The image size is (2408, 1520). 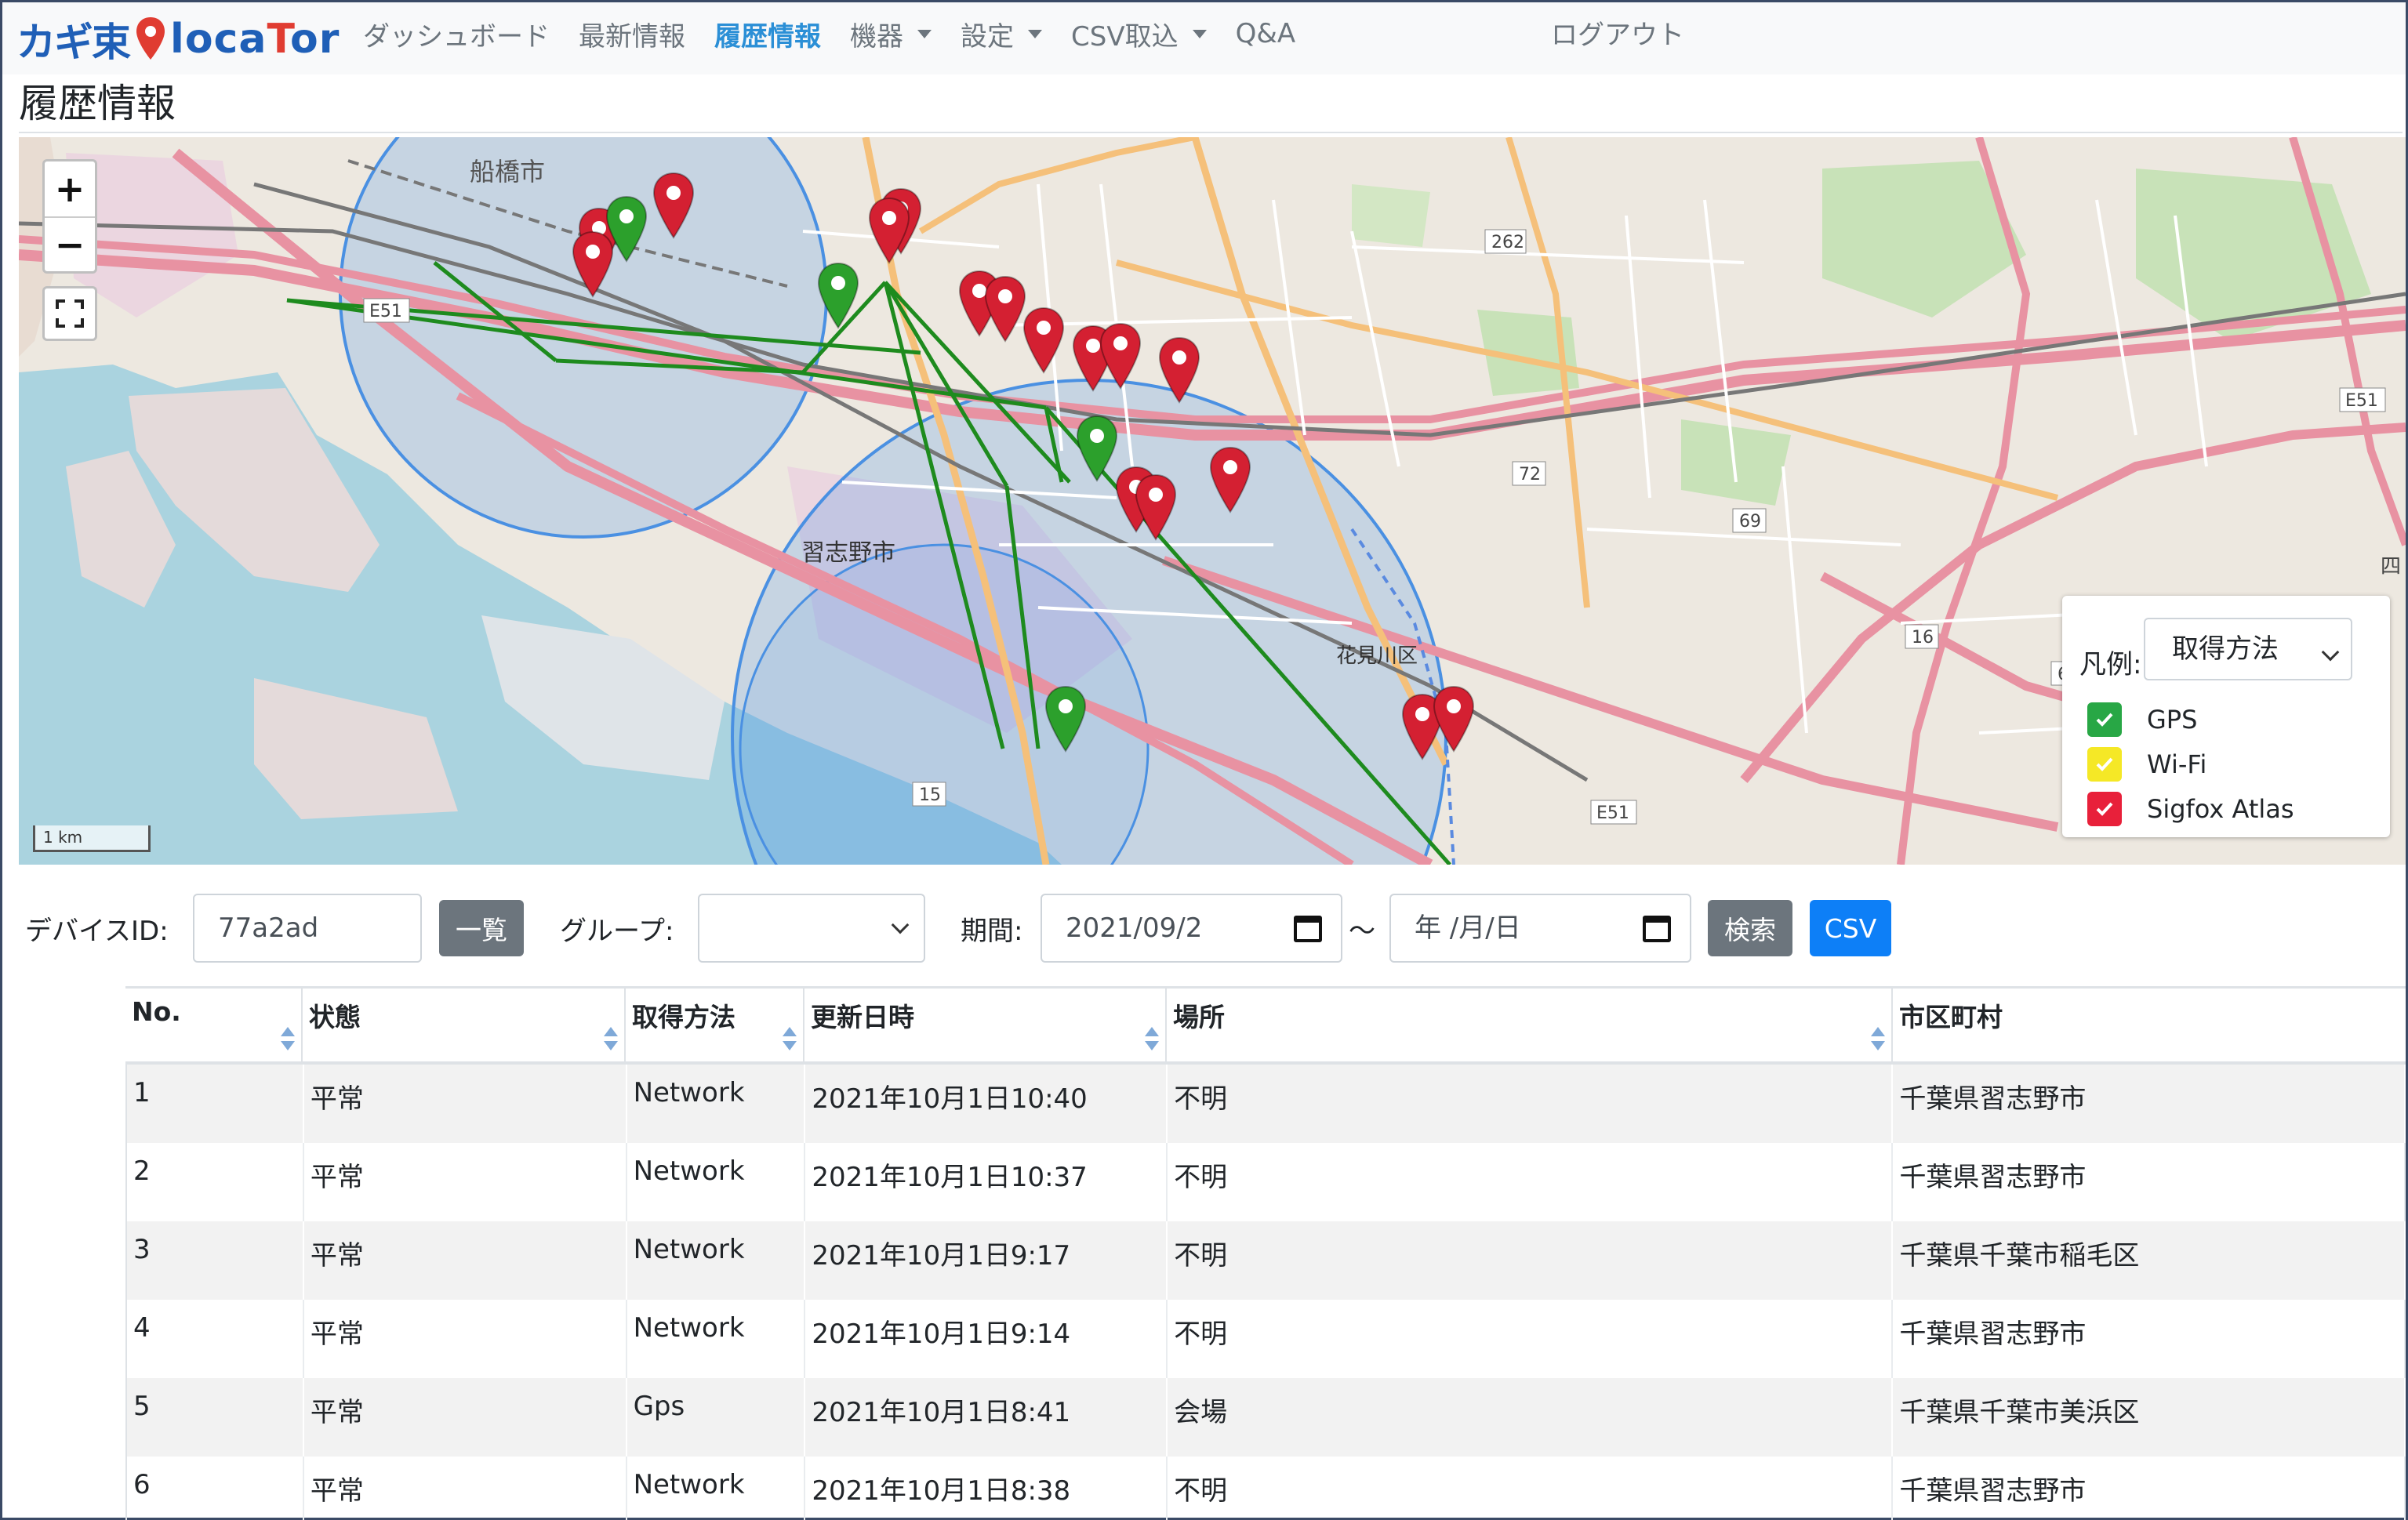 What do you see at coordinates (715, 1025) in the screenshot?
I see `column-header-method: 取得方法` at bounding box center [715, 1025].